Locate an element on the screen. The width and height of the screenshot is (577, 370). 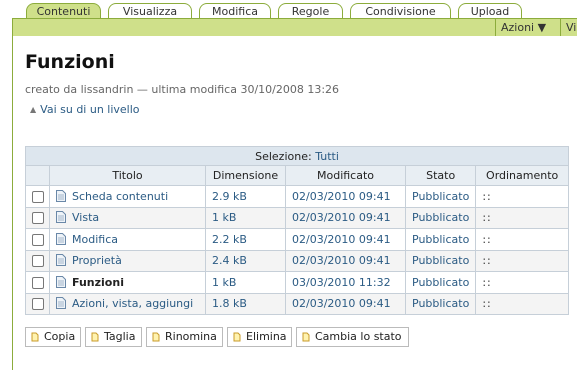
page-title: Funzioni is located at coordinates (70, 62).